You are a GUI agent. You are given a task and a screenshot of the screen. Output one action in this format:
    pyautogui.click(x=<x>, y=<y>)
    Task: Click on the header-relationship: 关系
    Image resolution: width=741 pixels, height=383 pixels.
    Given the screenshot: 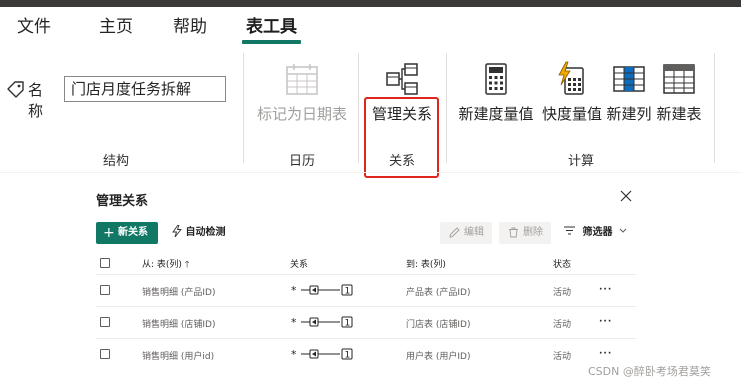 What is the action you would take?
    pyautogui.click(x=299, y=265)
    